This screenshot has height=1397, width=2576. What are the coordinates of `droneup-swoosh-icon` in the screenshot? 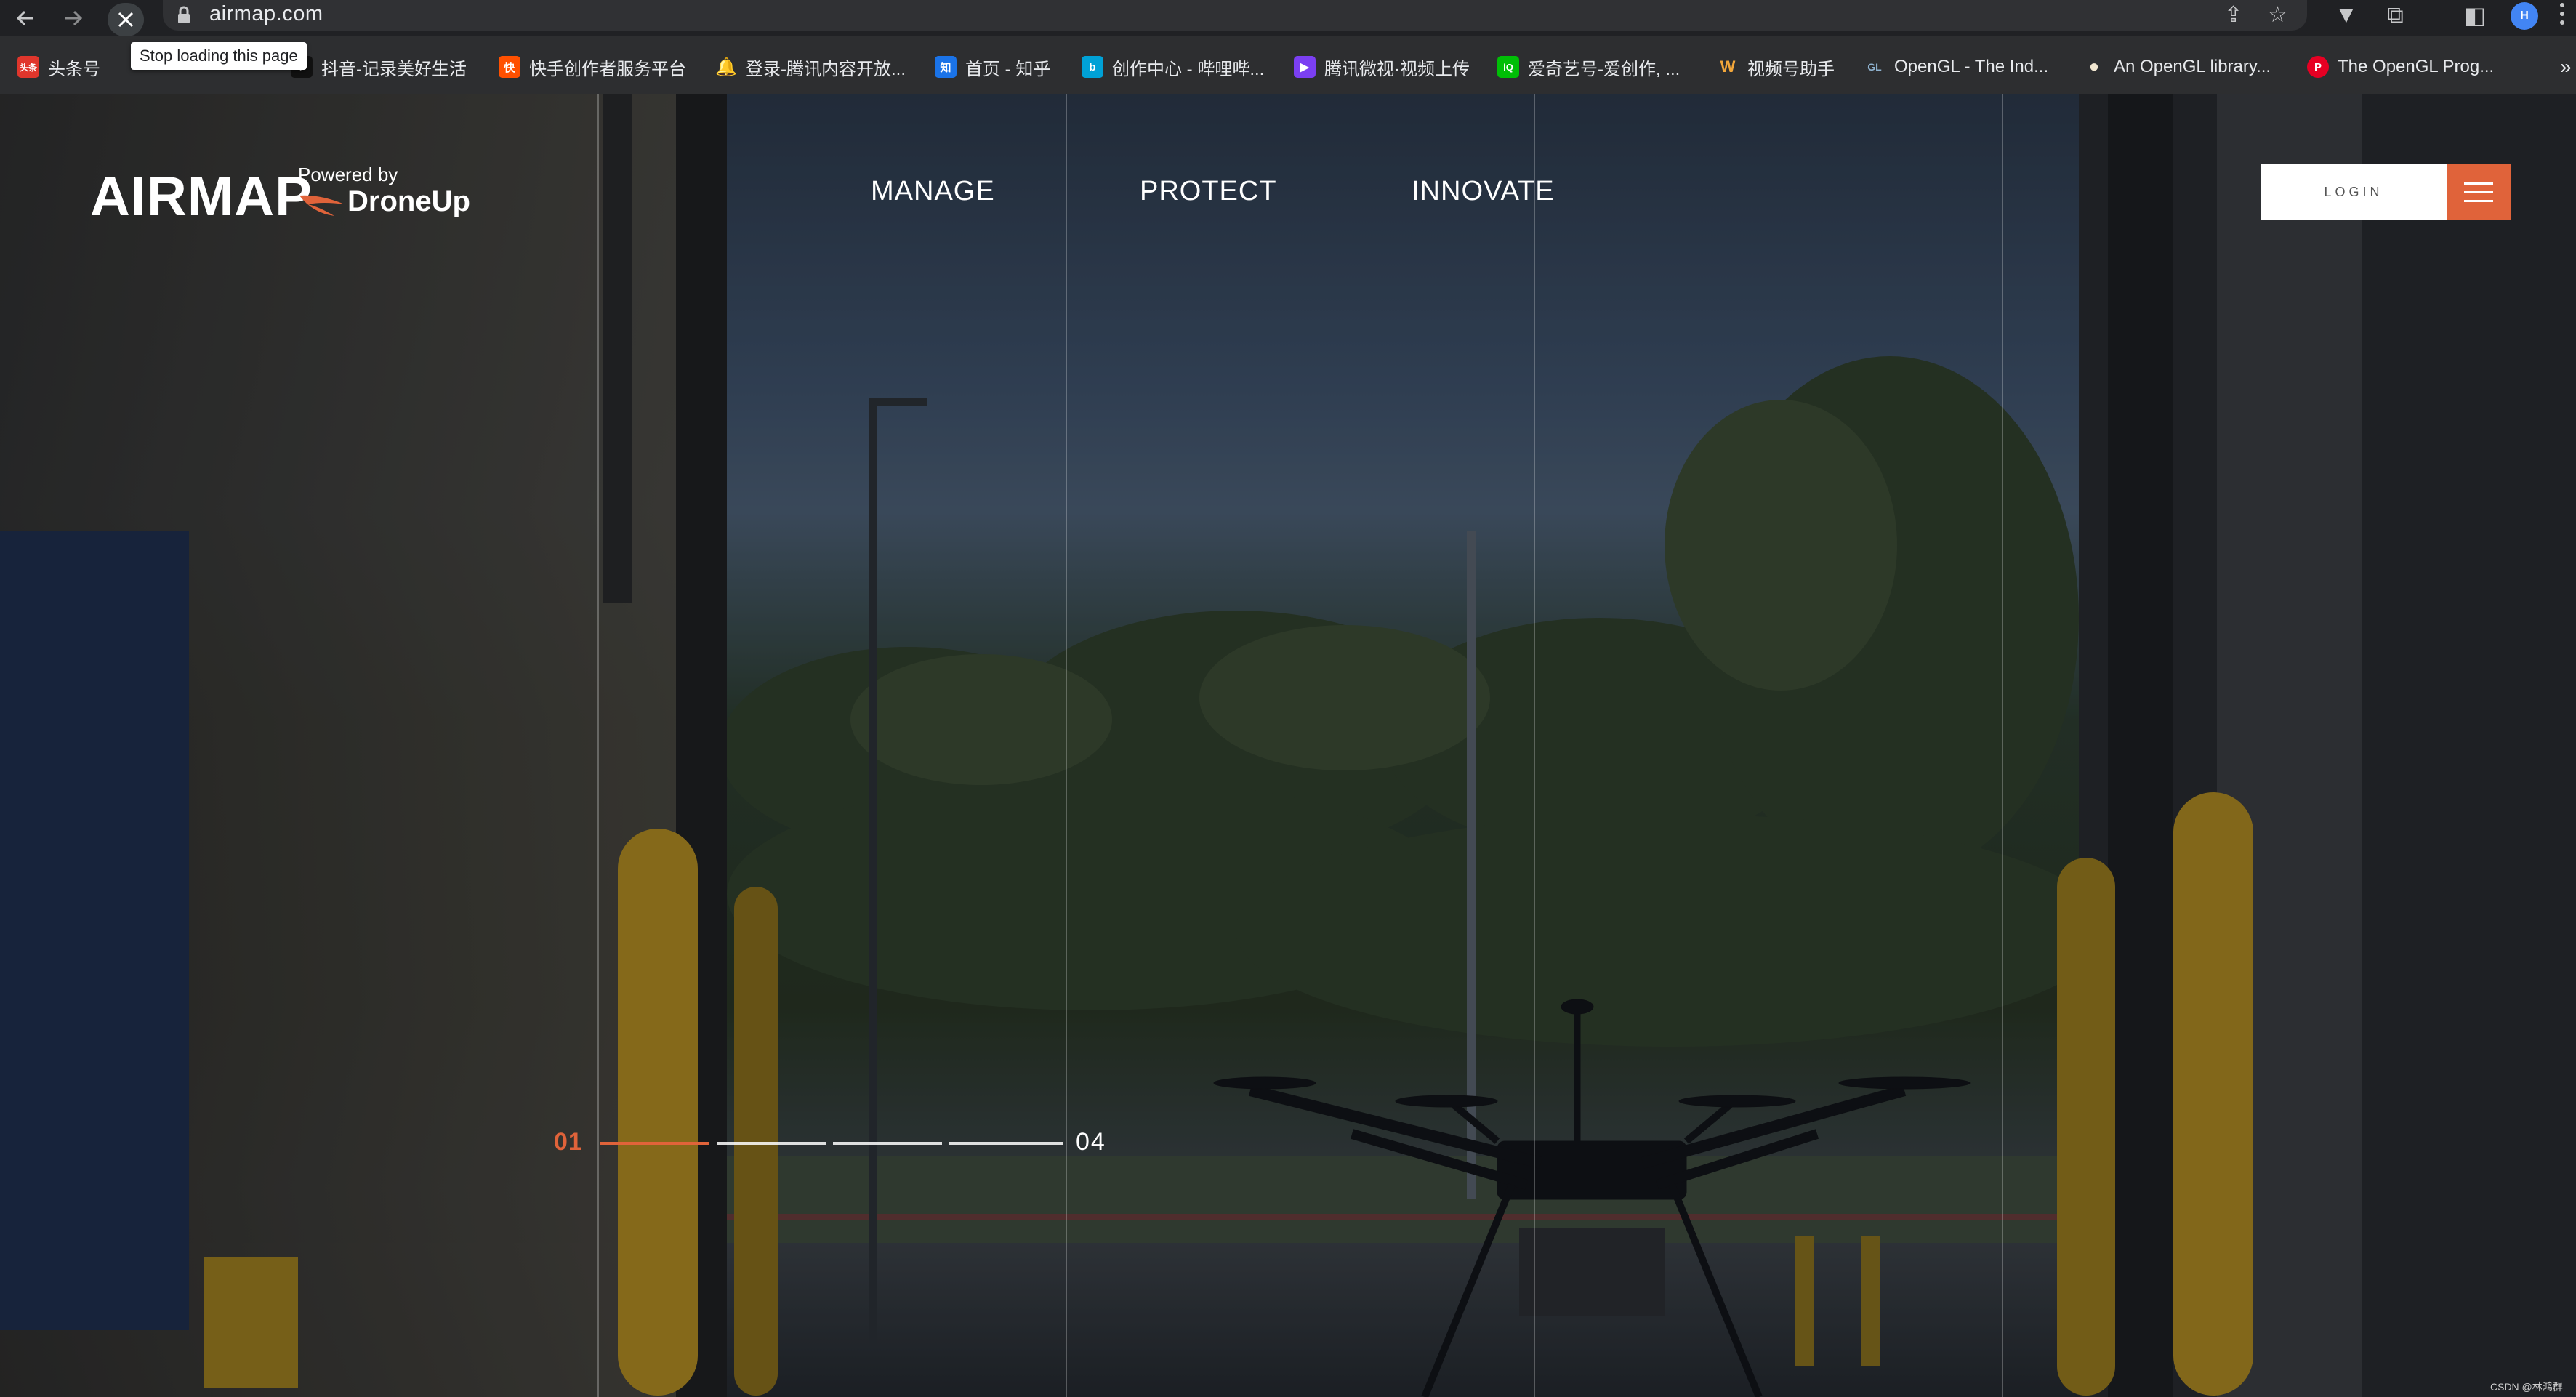 It's located at (322, 205).